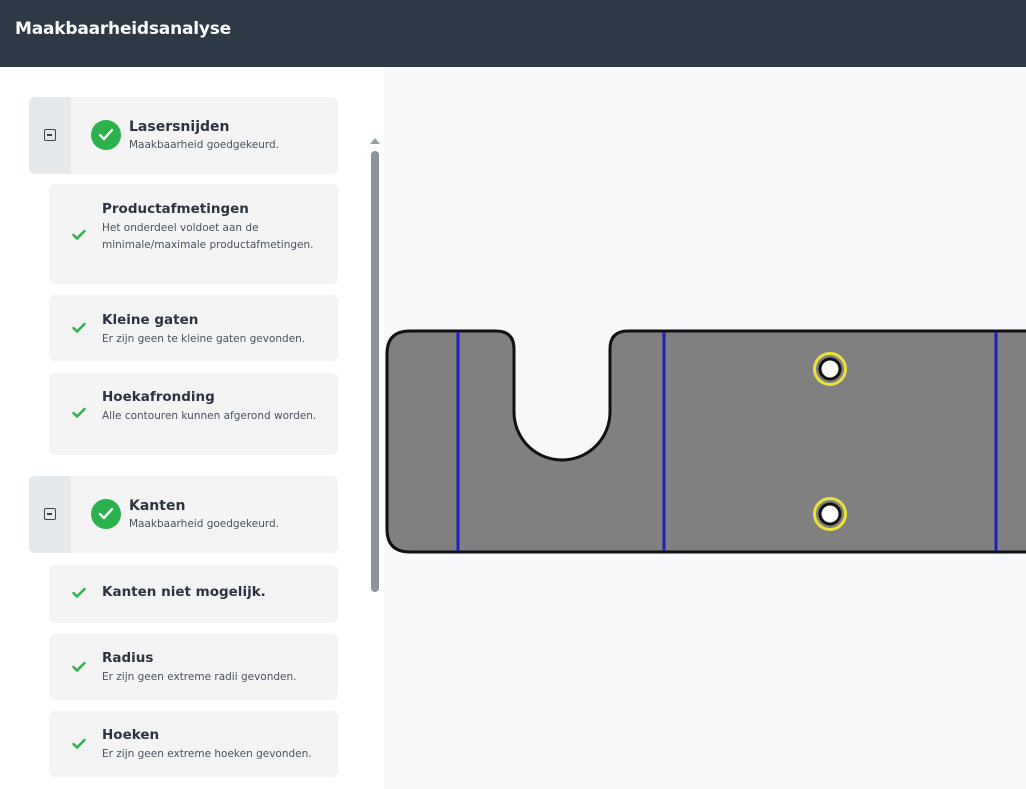 The height and width of the screenshot is (789, 1026). I want to click on item-title: Kleine gaten, so click(150, 320).